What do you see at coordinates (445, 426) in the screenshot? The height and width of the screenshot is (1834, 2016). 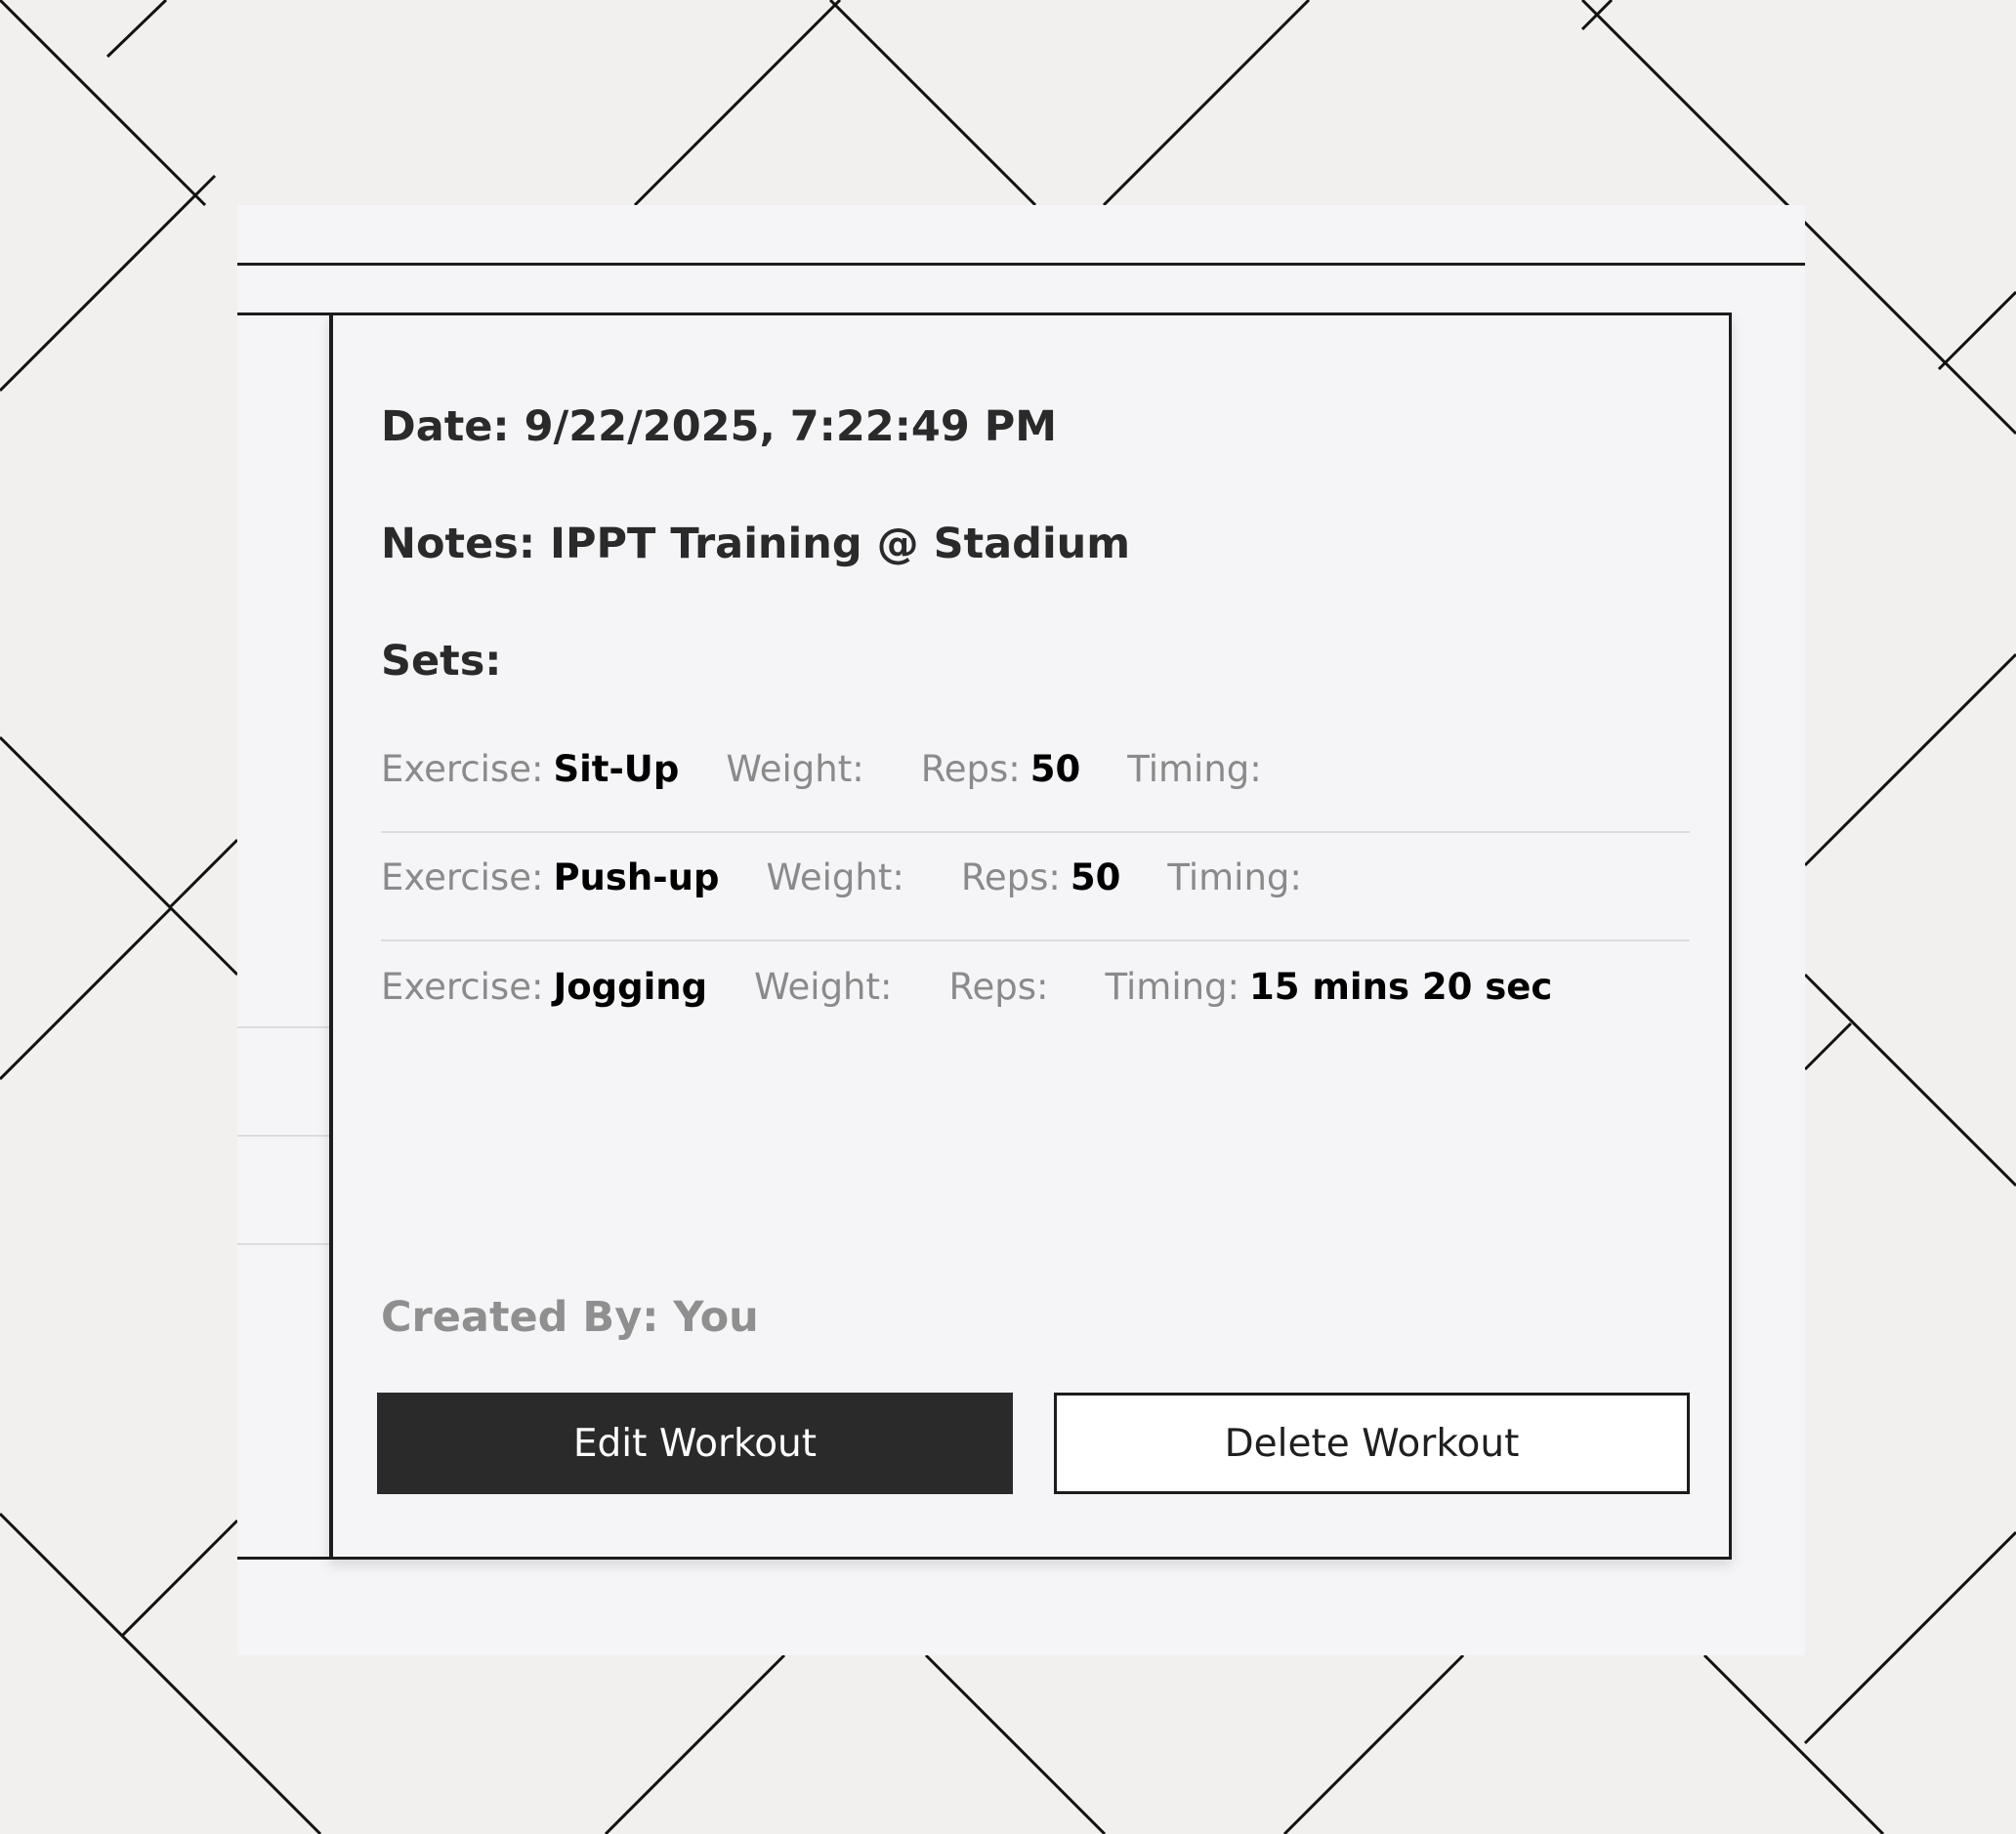 I see `date-label: Date:` at bounding box center [445, 426].